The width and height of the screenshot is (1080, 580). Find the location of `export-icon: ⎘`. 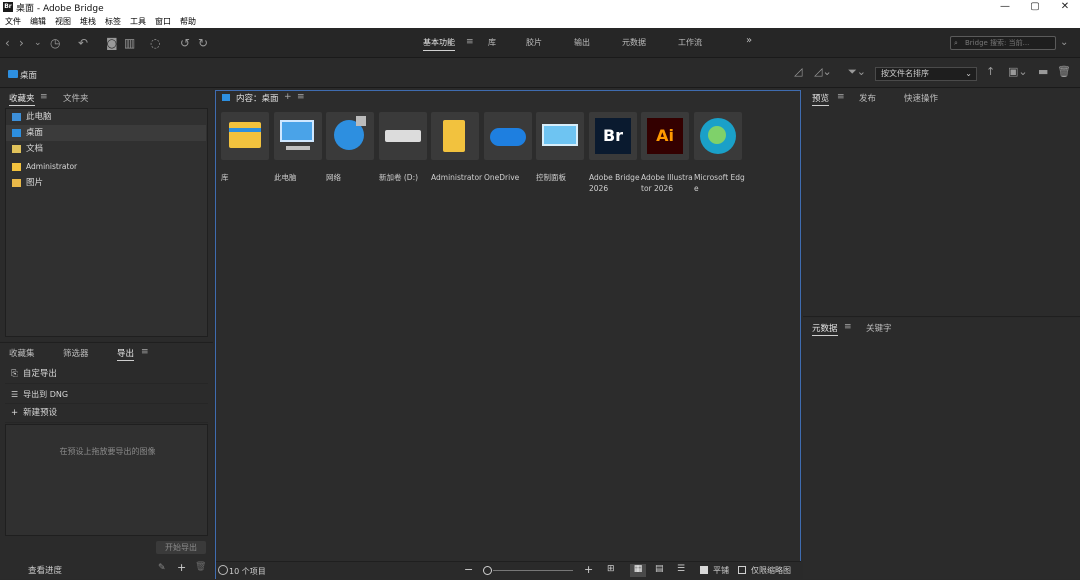

export-icon: ⎘ is located at coordinates (14, 374).